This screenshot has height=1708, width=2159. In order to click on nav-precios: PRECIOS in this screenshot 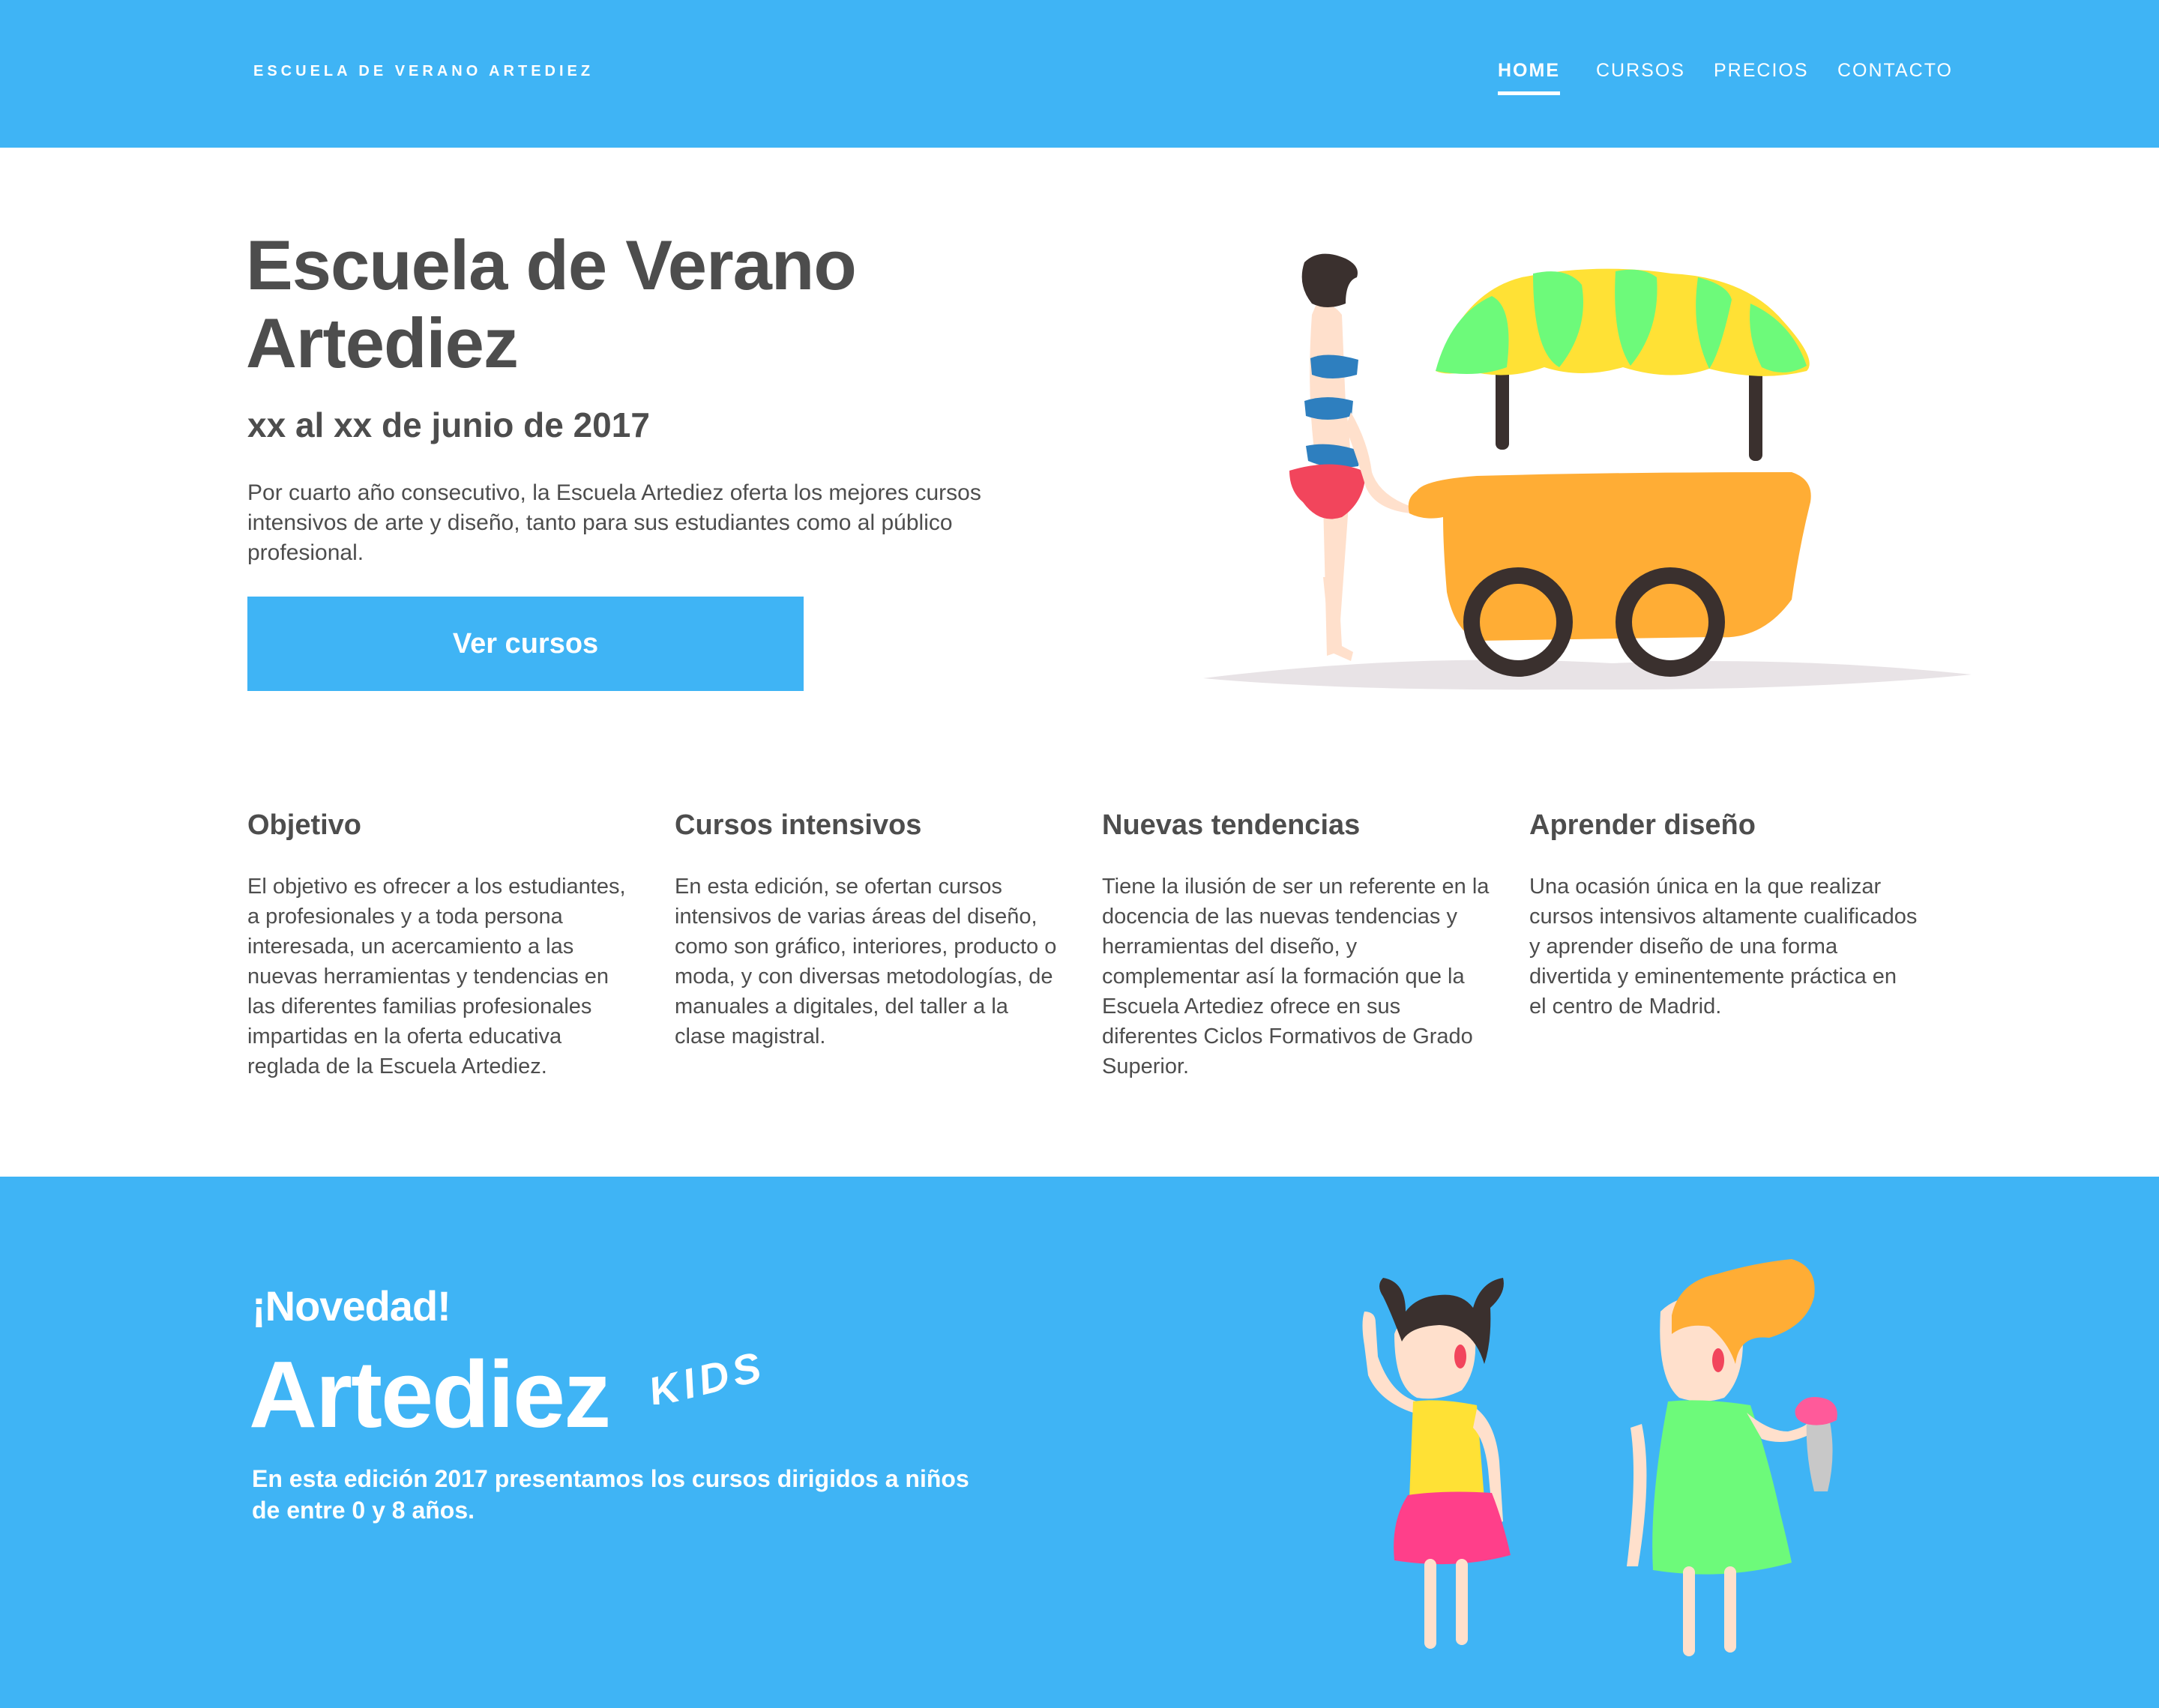, I will do `click(1761, 71)`.